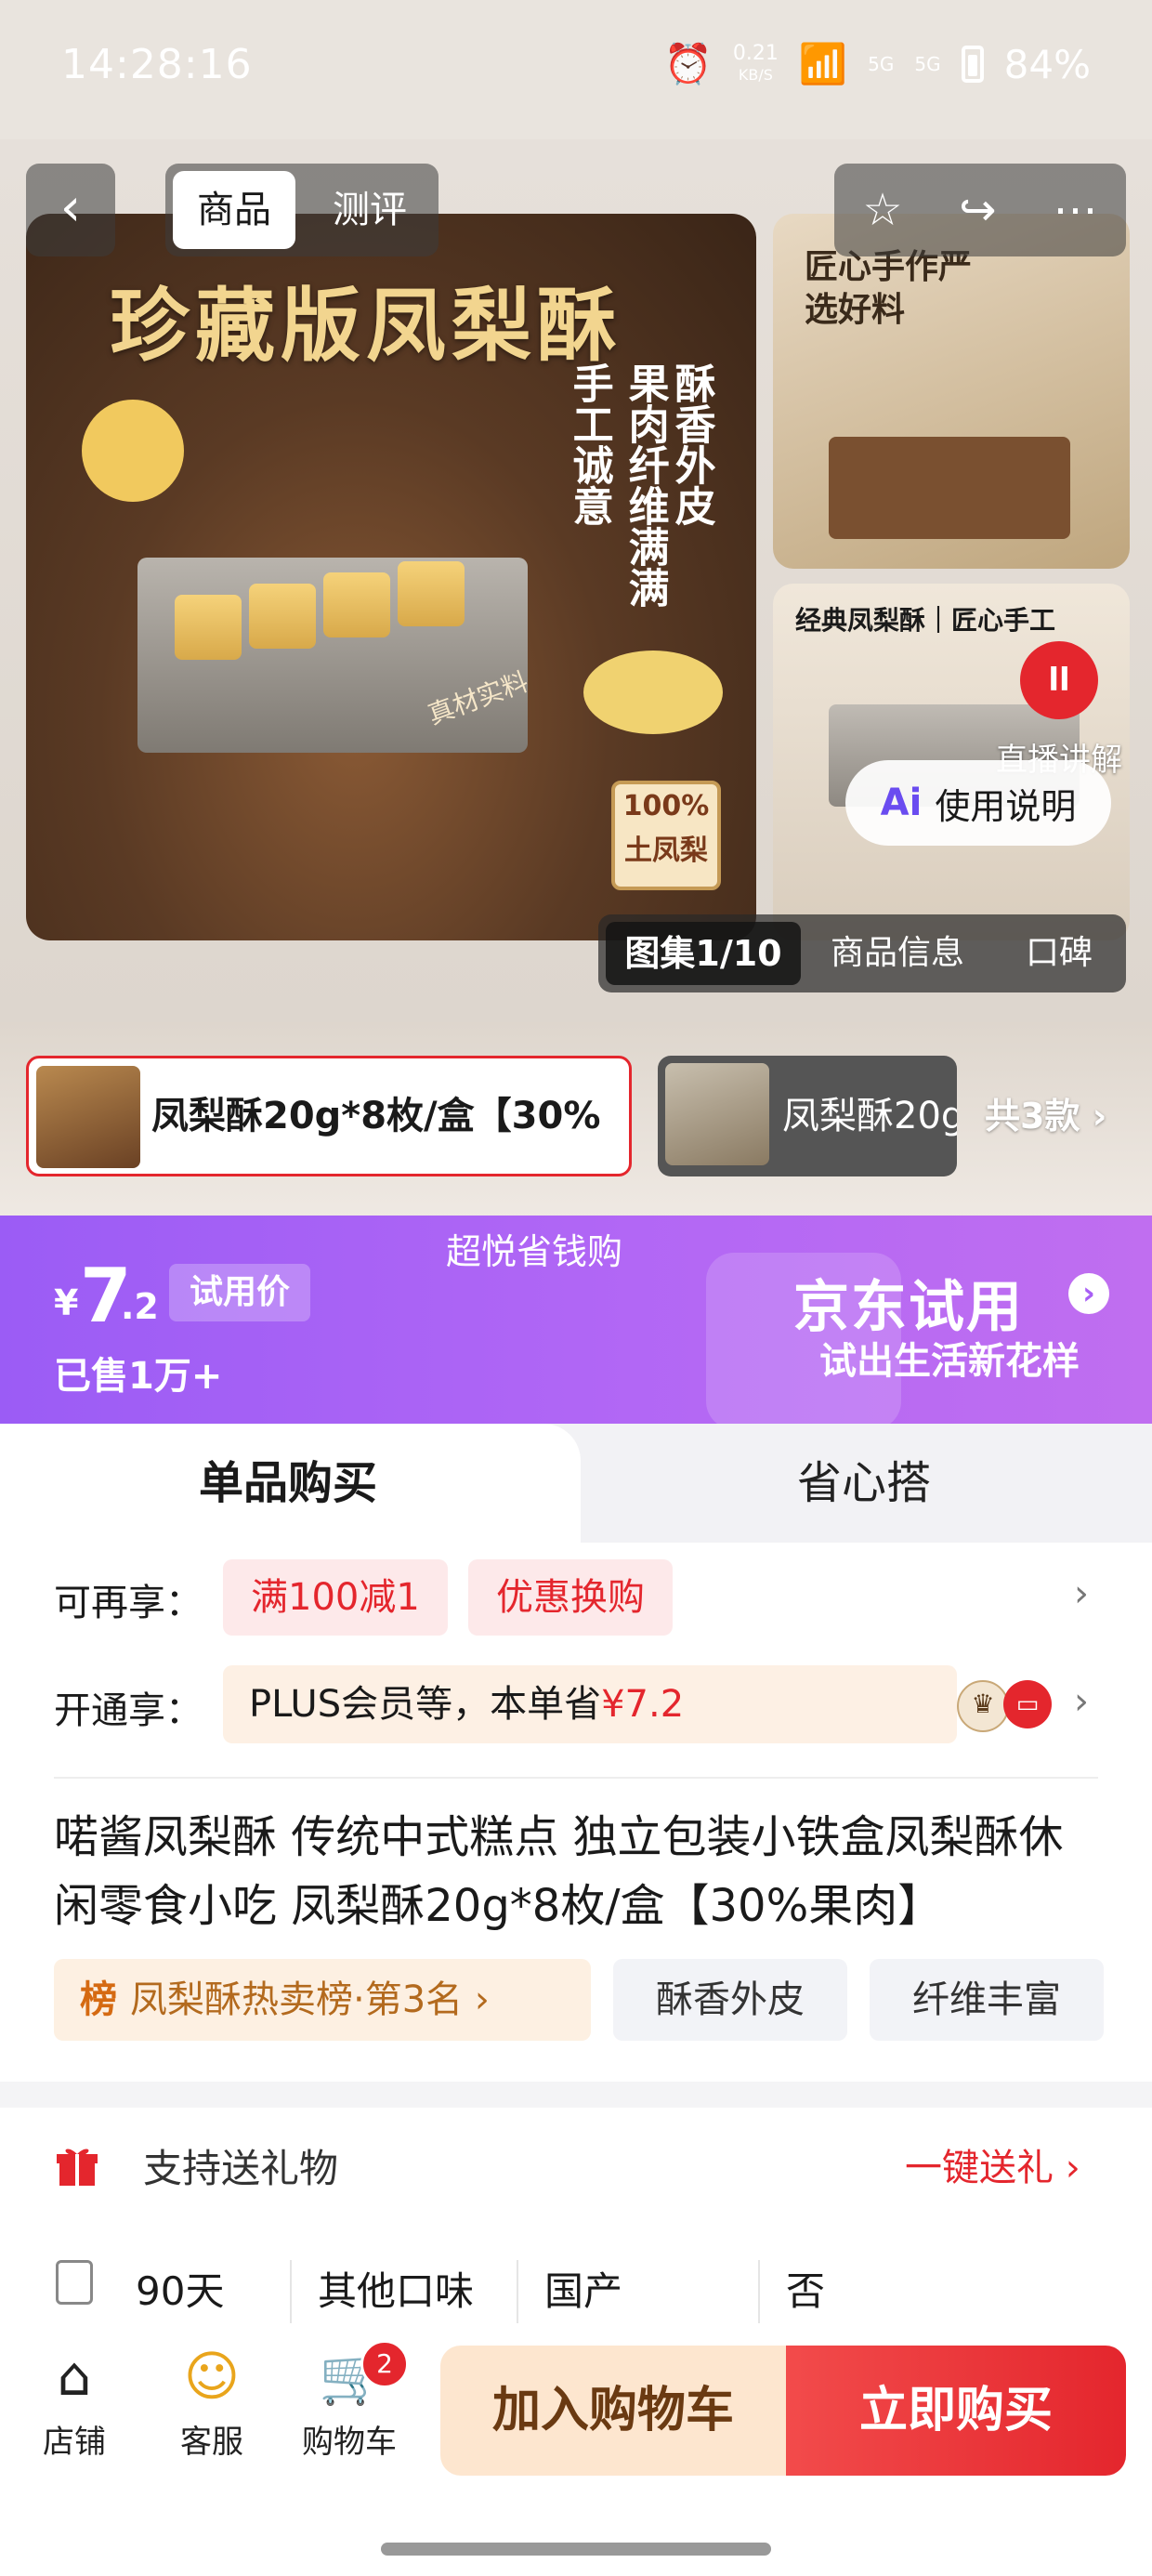 The height and width of the screenshot is (2576, 1152). What do you see at coordinates (329, 1116) in the screenshot?
I see `variant-option-selected: 凤梨酥20g*8枚/盒【30%` at bounding box center [329, 1116].